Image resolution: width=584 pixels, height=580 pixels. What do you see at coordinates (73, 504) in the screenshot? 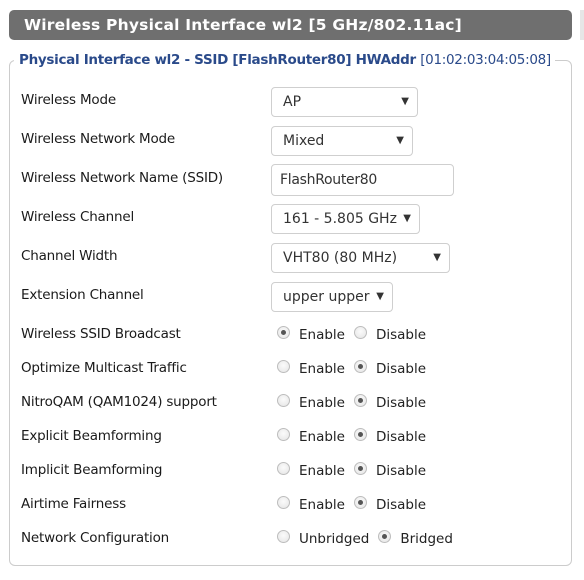
I see `radio-row-label: Airtime Fairness` at bounding box center [73, 504].